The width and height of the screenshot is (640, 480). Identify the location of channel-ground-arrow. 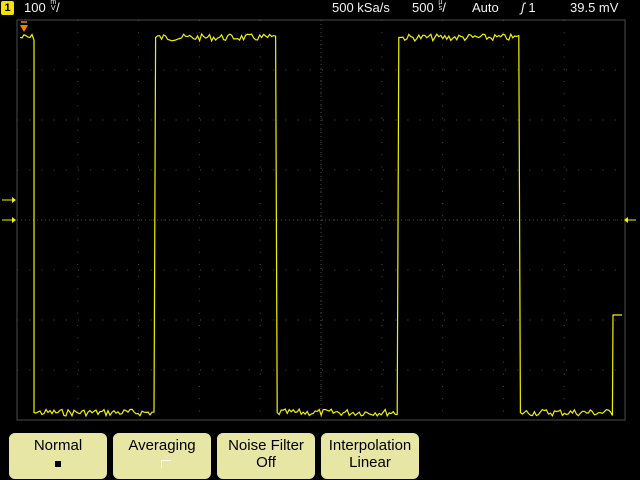
(14, 220).